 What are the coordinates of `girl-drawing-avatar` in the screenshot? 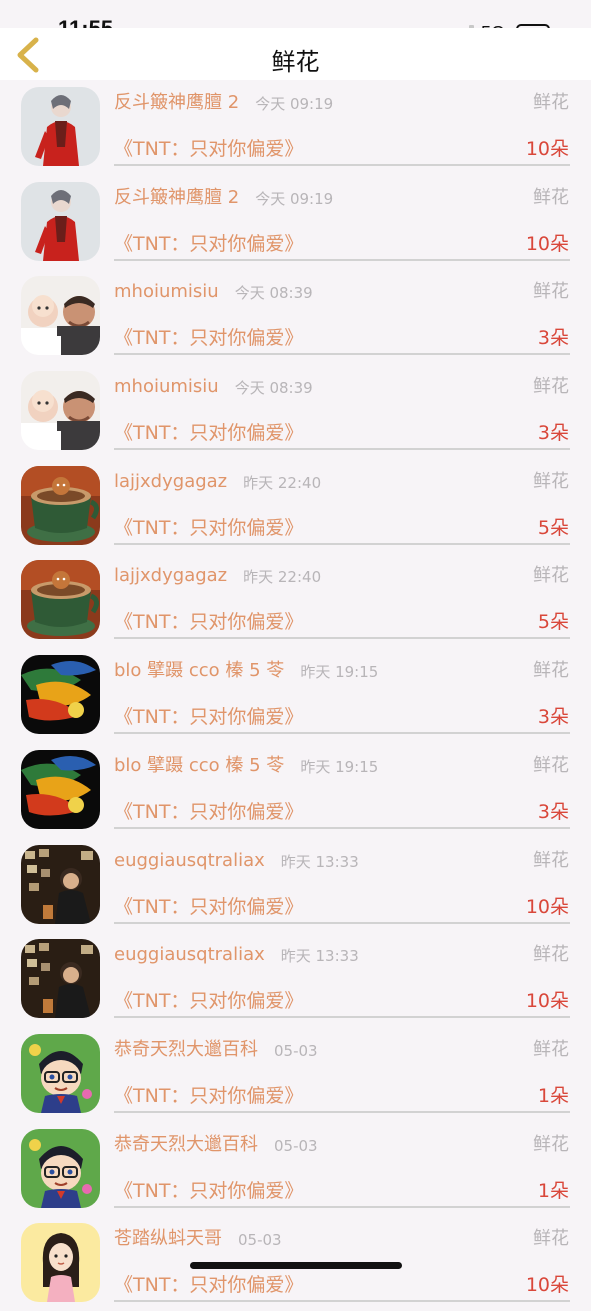 It's located at (60, 1263).